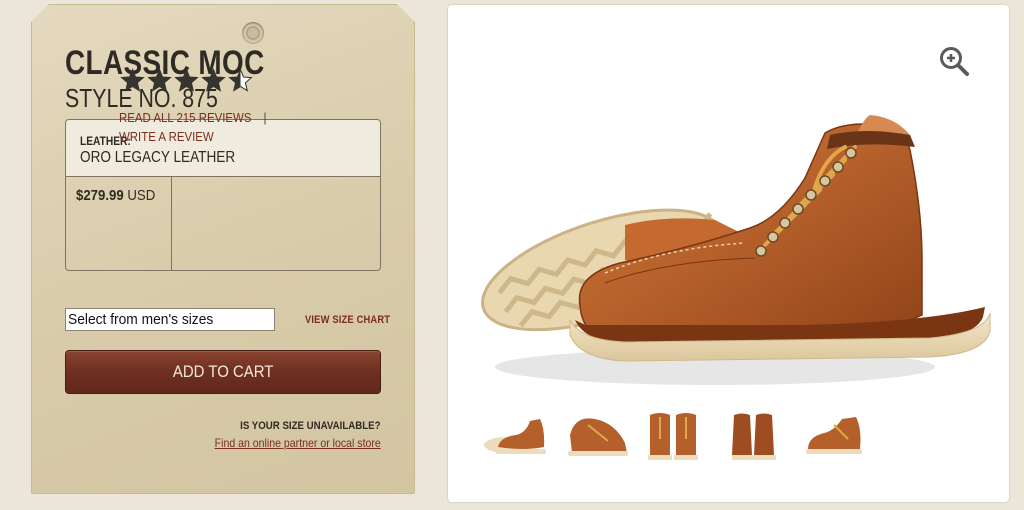 The height and width of the screenshot is (510, 1024). I want to click on find-store-link: Find an online partner or local store, so click(298, 443).